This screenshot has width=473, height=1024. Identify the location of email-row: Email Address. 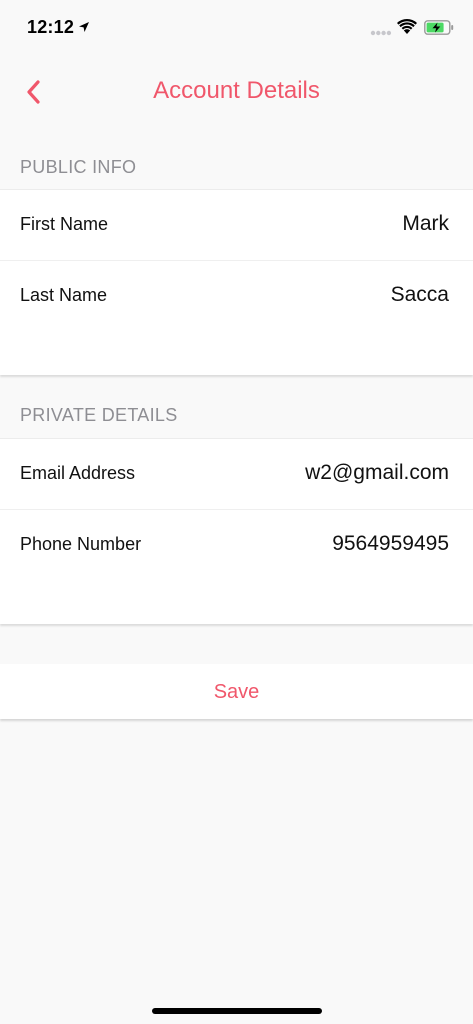
(236, 474).